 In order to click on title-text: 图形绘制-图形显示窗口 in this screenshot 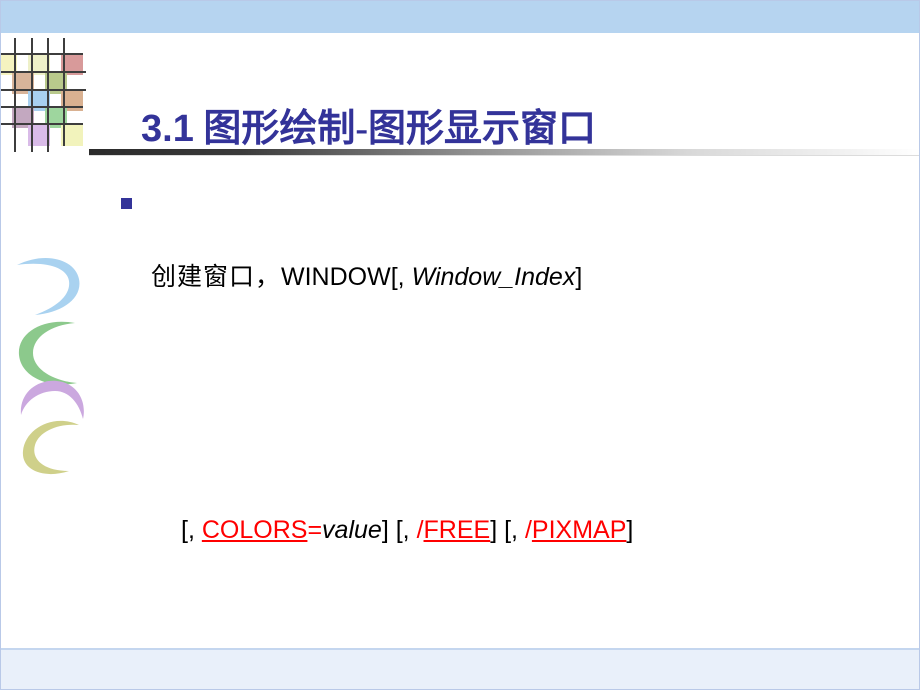, I will do `click(399, 129)`.